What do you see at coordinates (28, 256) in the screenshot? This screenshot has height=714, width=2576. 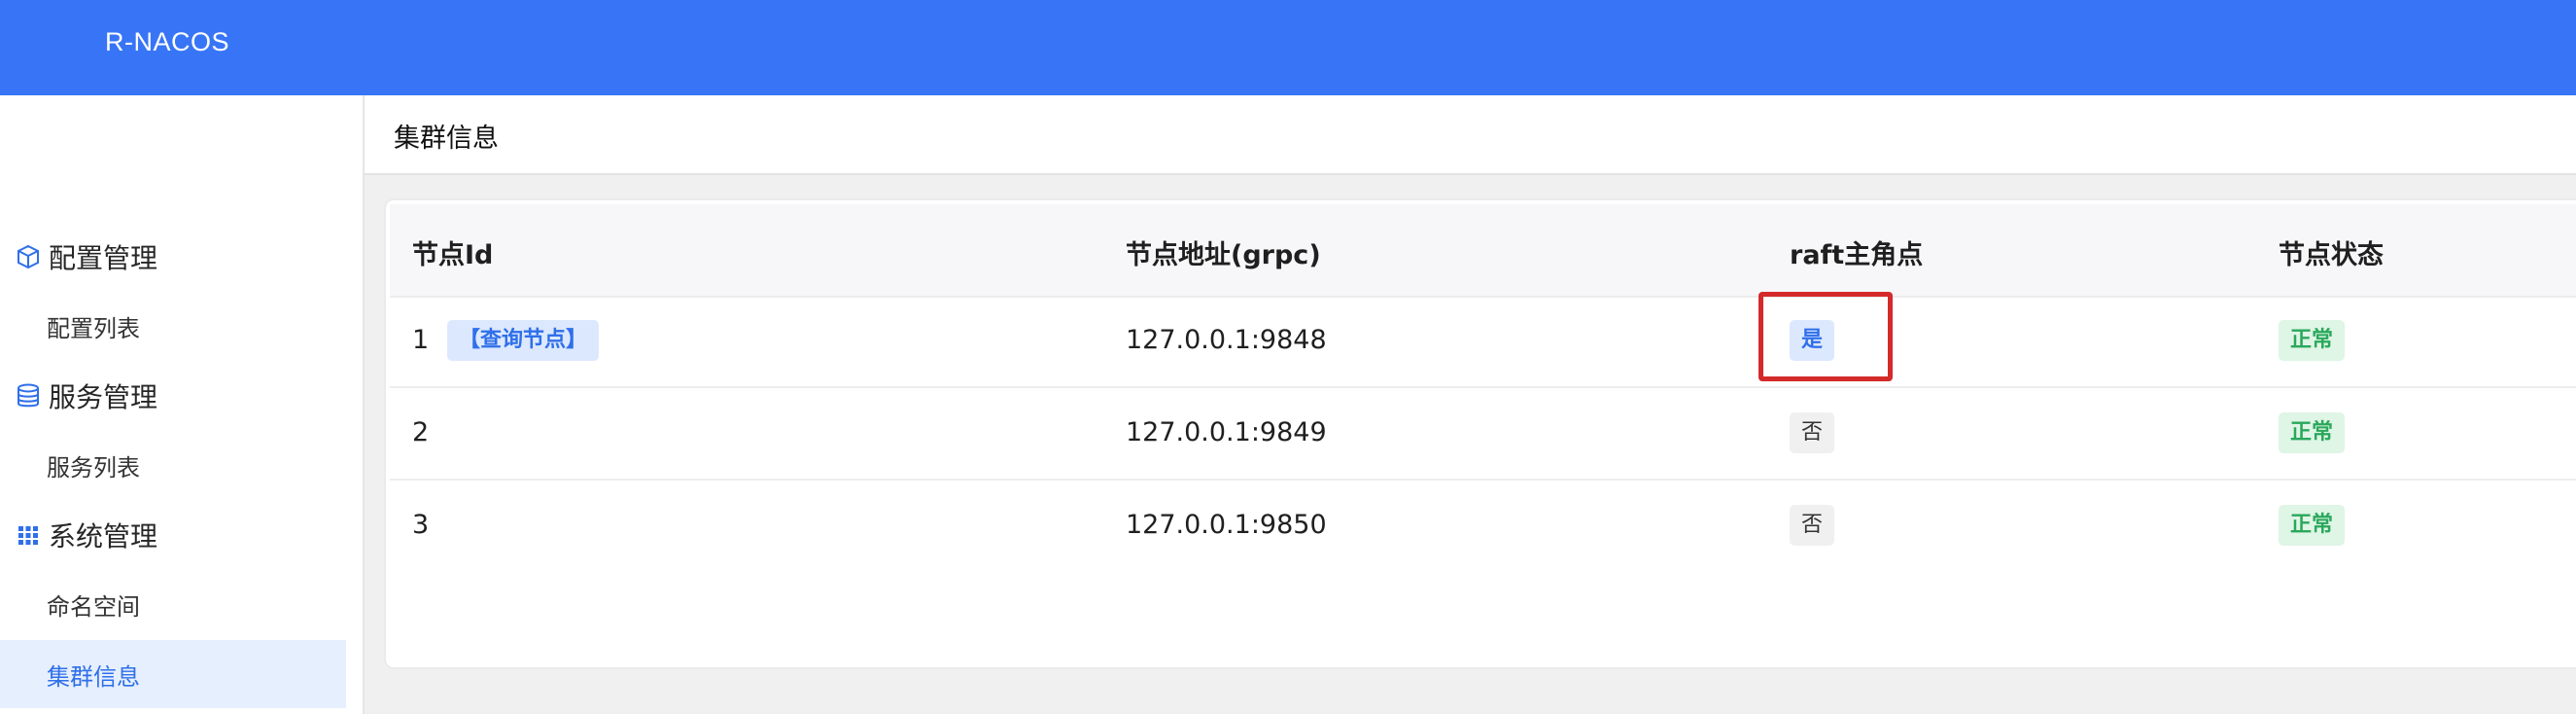 I see `cube-icon` at bounding box center [28, 256].